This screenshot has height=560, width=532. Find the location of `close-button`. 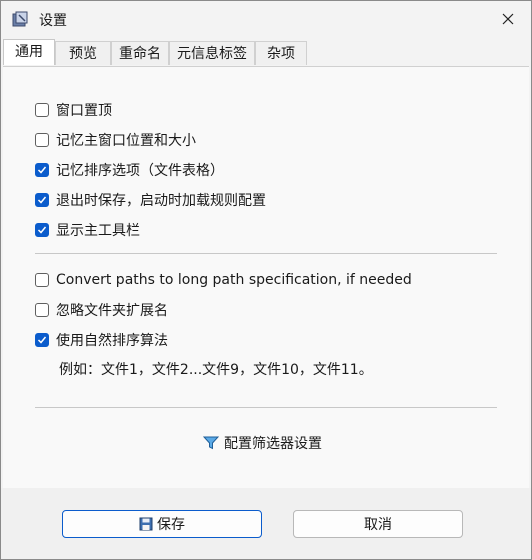

close-button is located at coordinates (508, 19).